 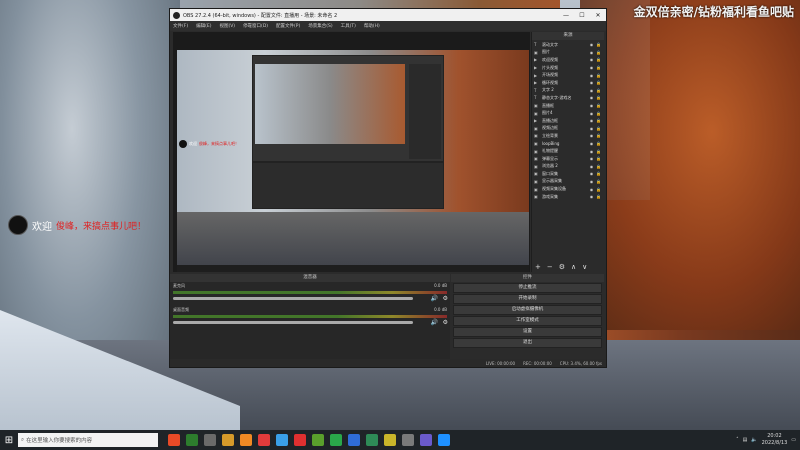 I want to click on close-button: ✕, so click(x=598, y=15).